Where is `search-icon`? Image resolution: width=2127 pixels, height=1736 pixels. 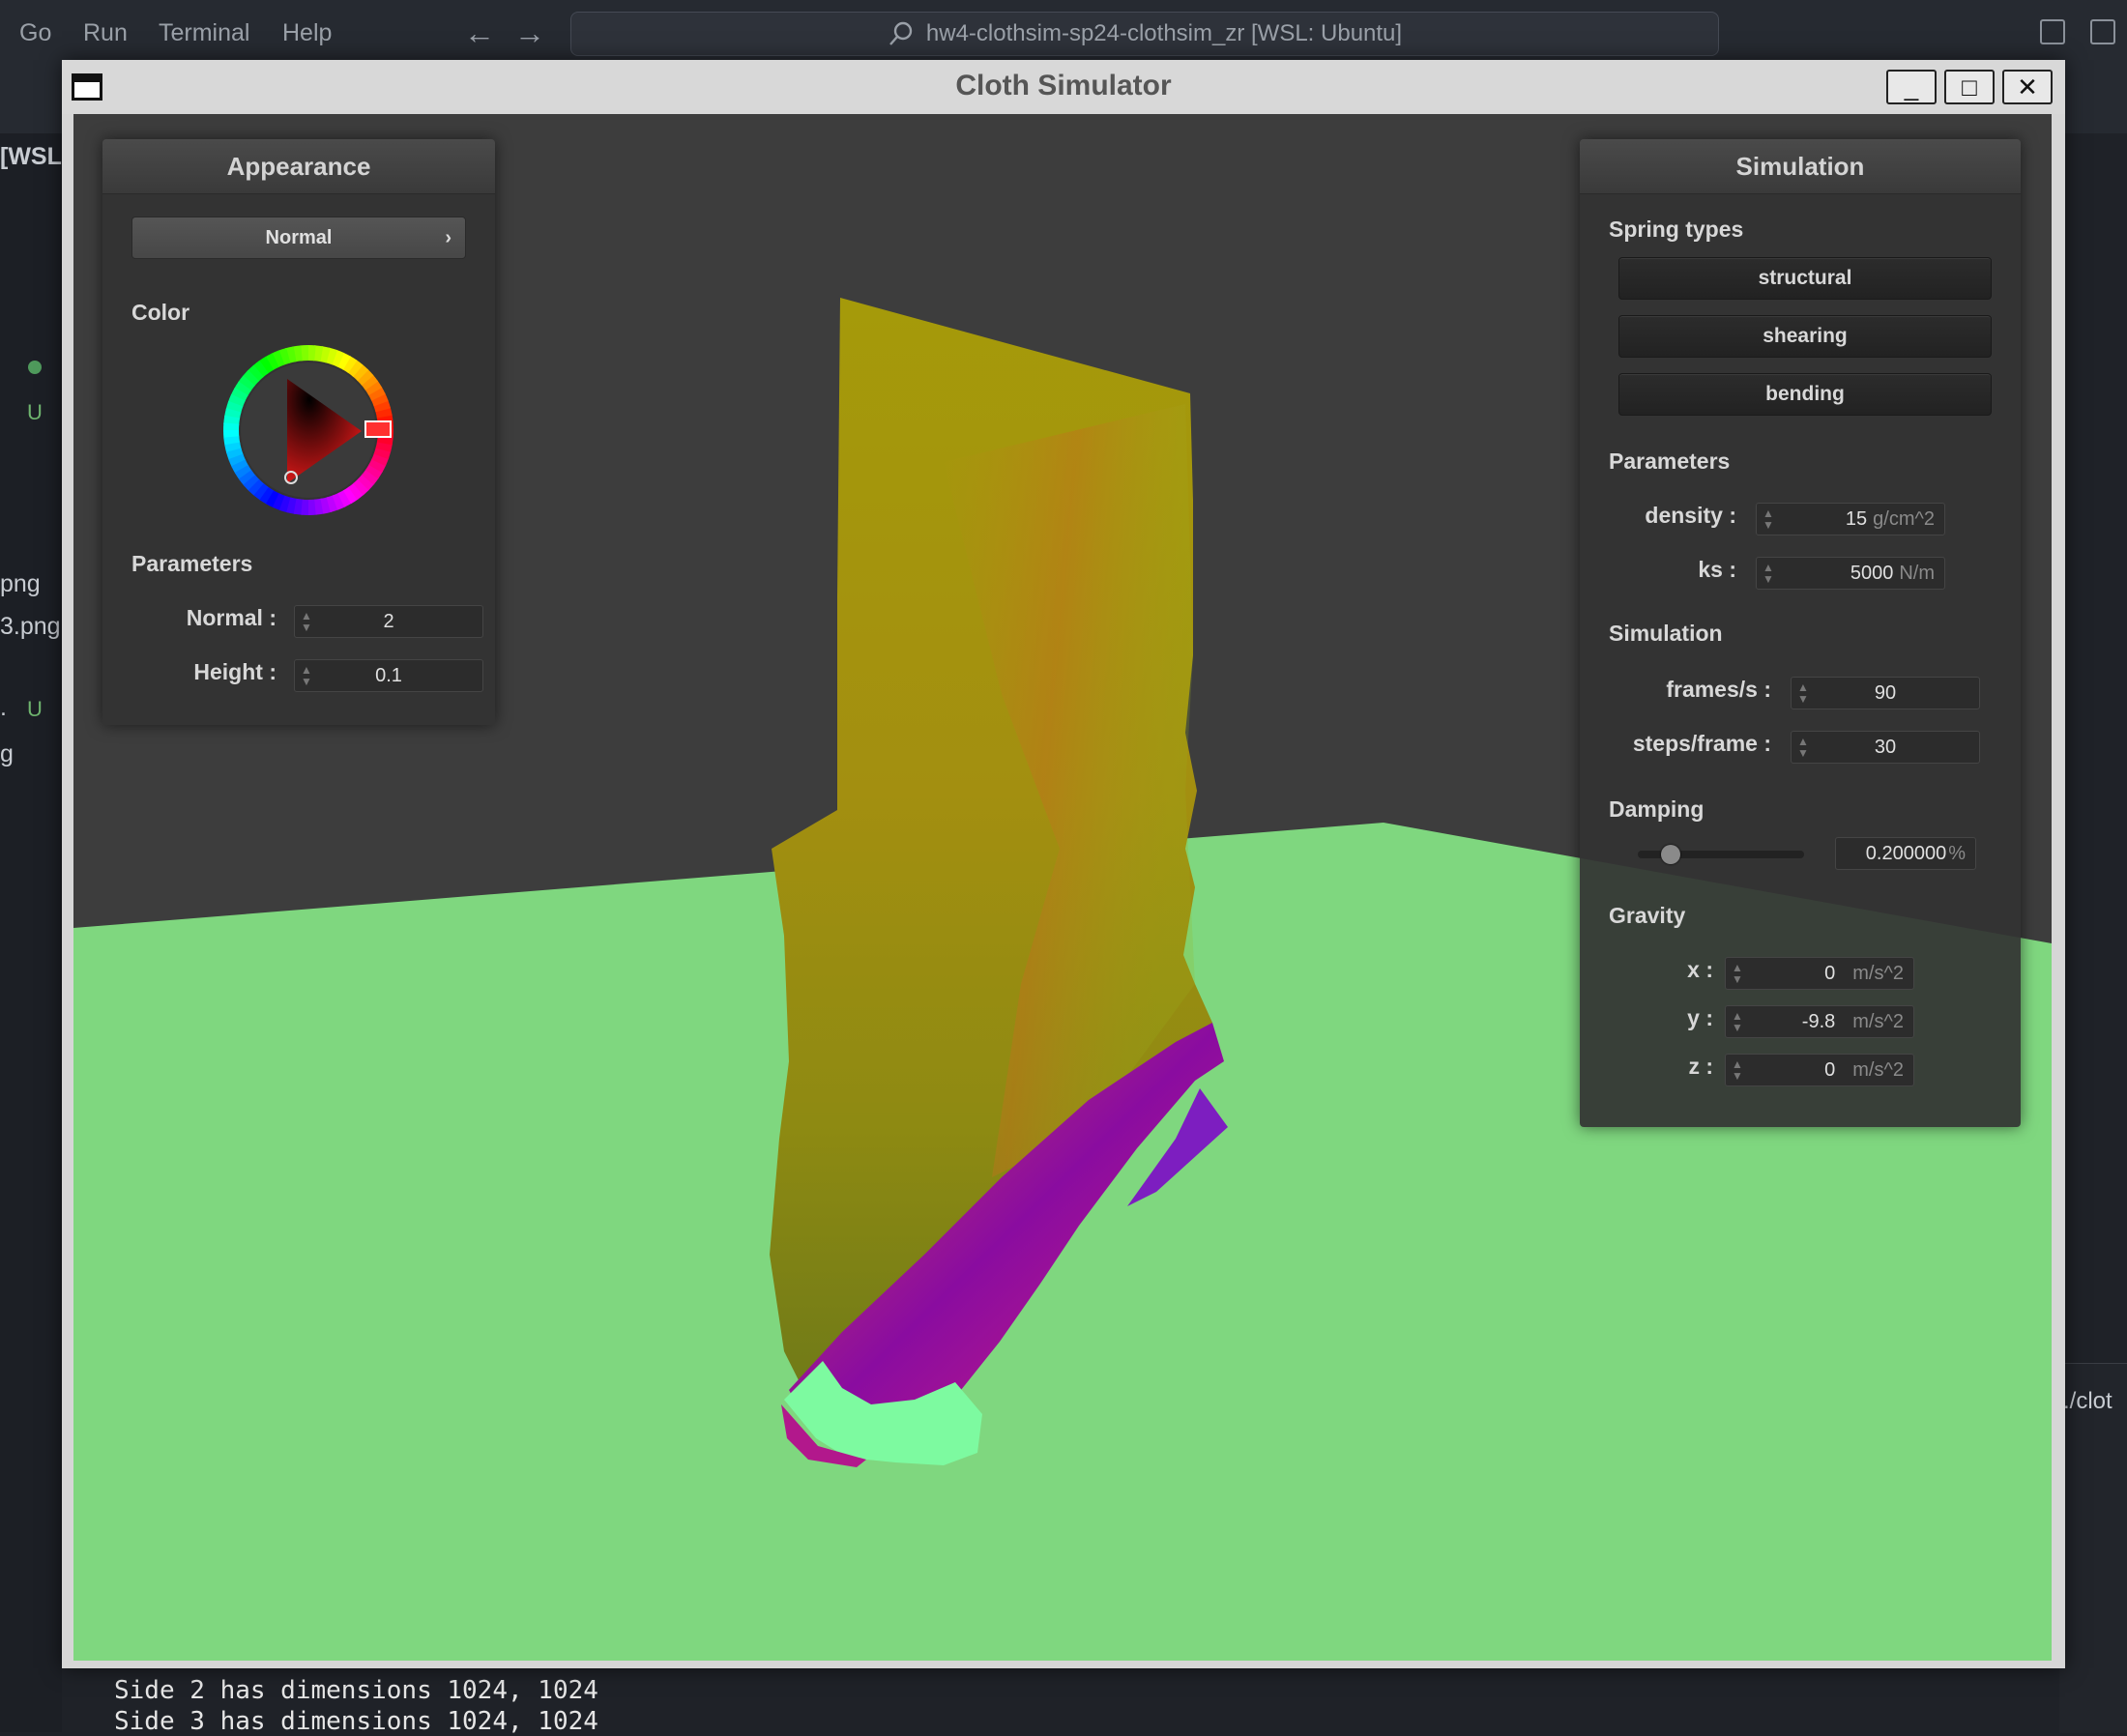 search-icon is located at coordinates (901, 33).